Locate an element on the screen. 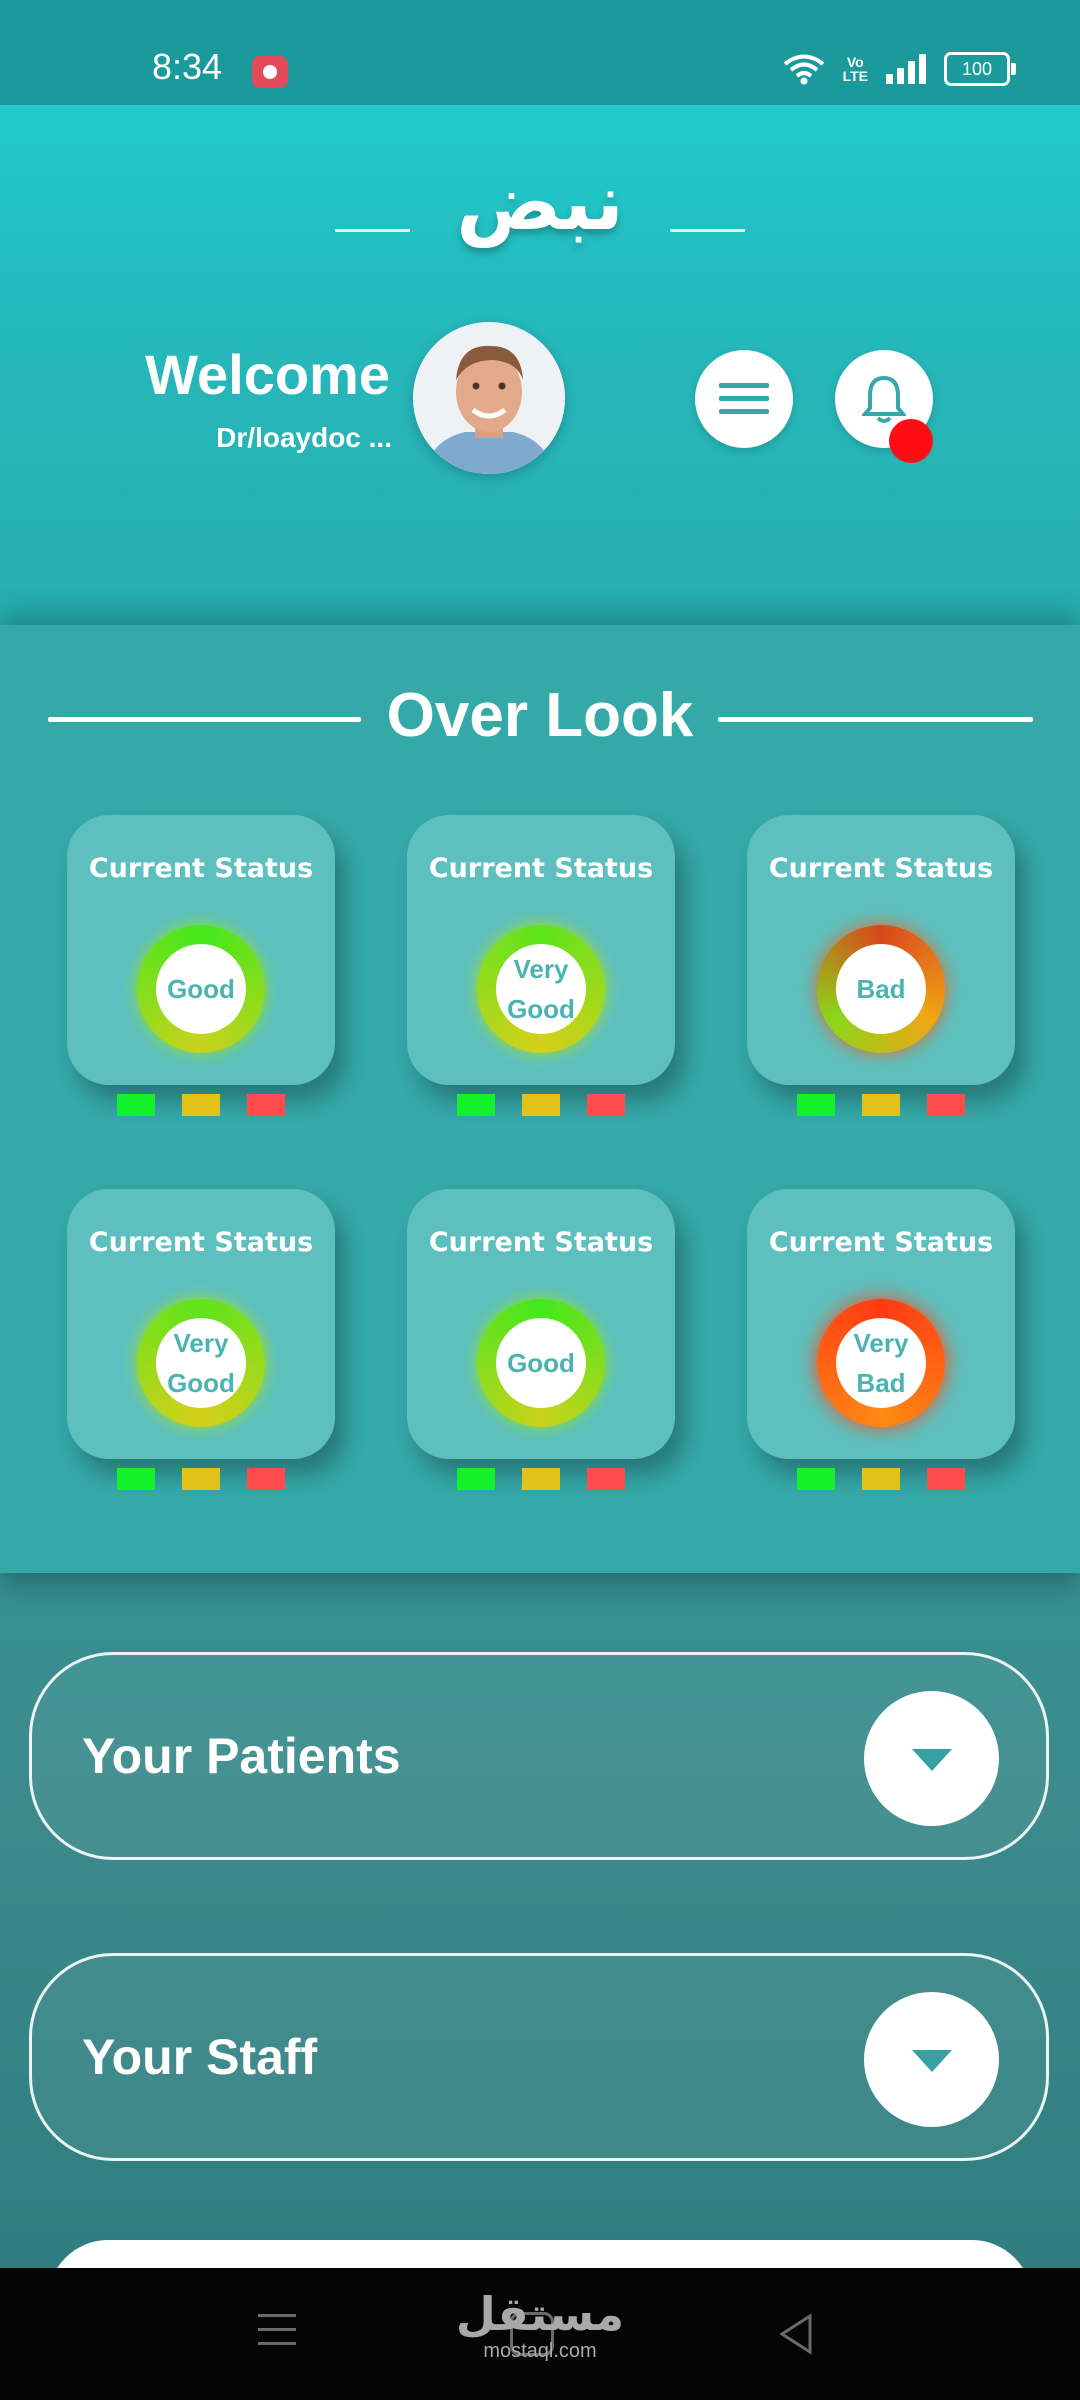  avatar-image is located at coordinates (489, 398).